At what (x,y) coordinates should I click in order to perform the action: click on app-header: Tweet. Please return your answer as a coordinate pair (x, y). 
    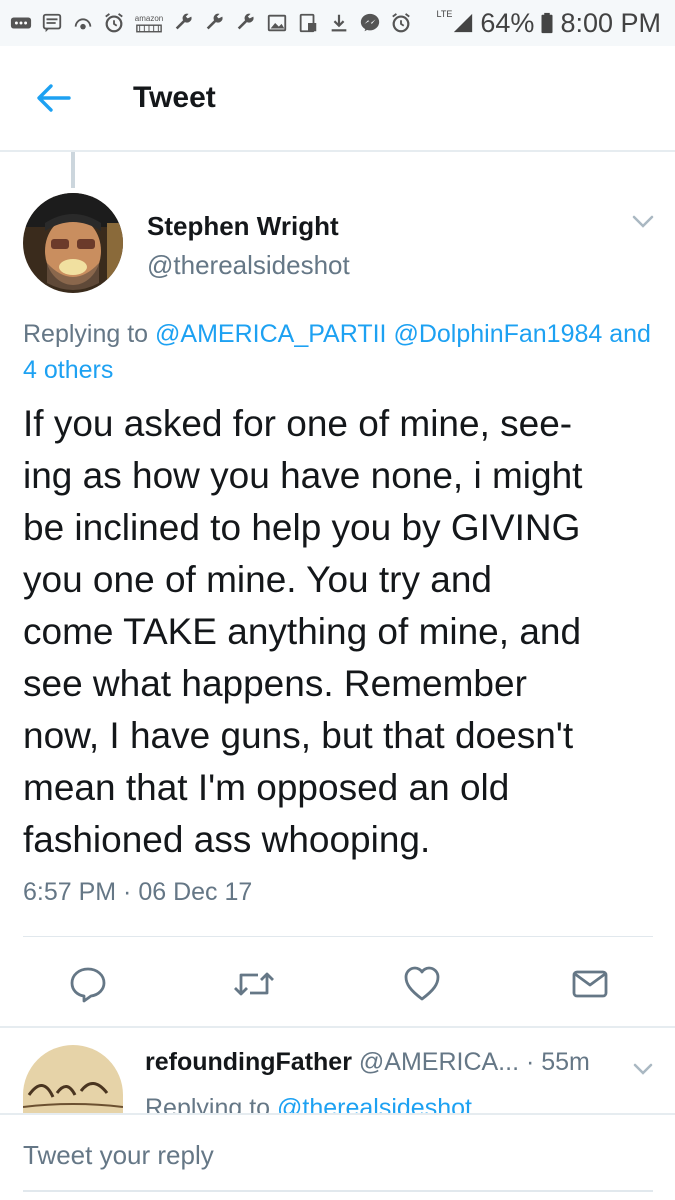
    Looking at the image, I should click on (337, 99).